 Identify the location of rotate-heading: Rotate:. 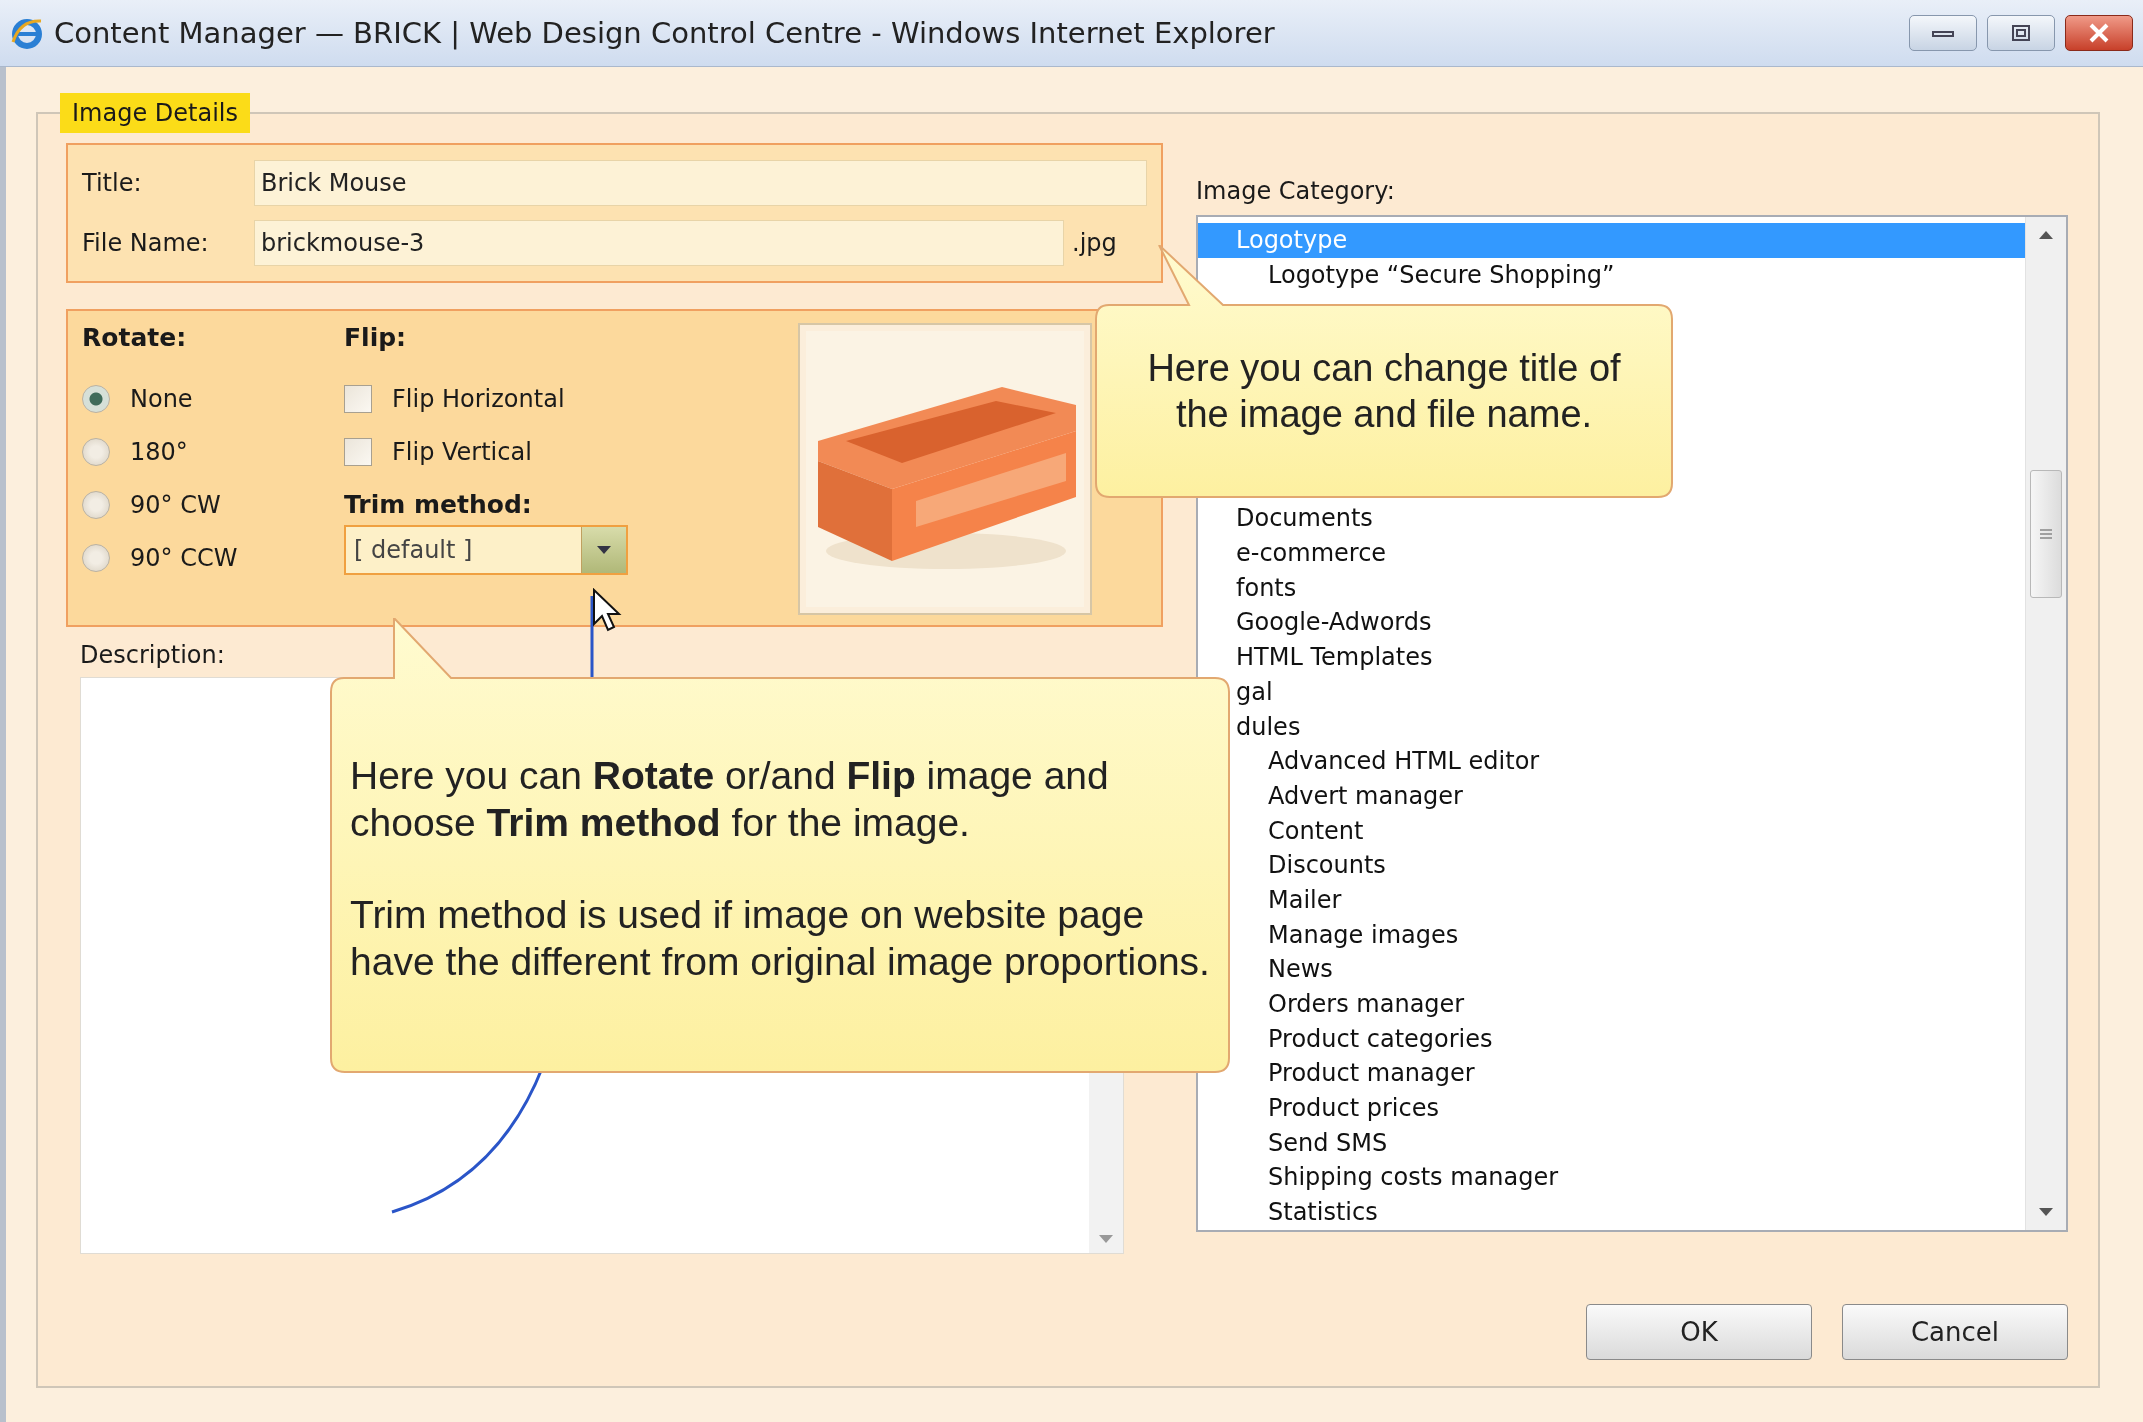
(135, 337).